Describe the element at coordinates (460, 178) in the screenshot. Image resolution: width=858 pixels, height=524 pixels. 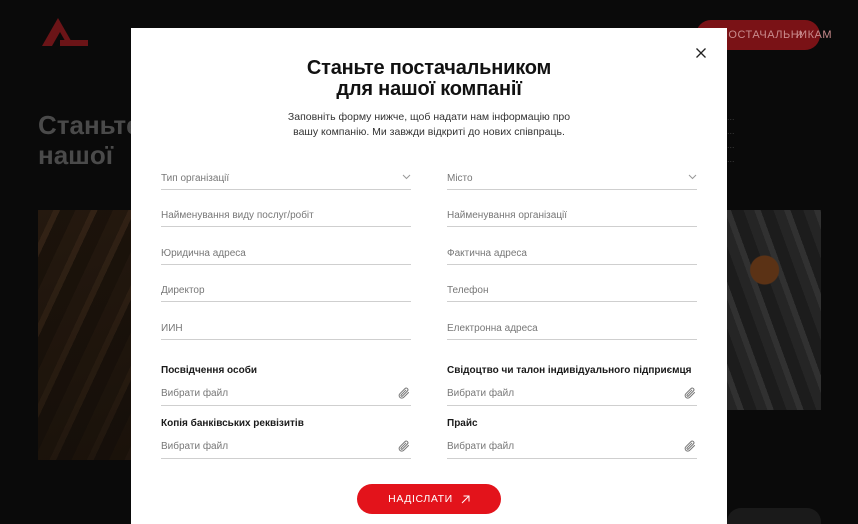
I see `city-placeholder: Місто` at that location.